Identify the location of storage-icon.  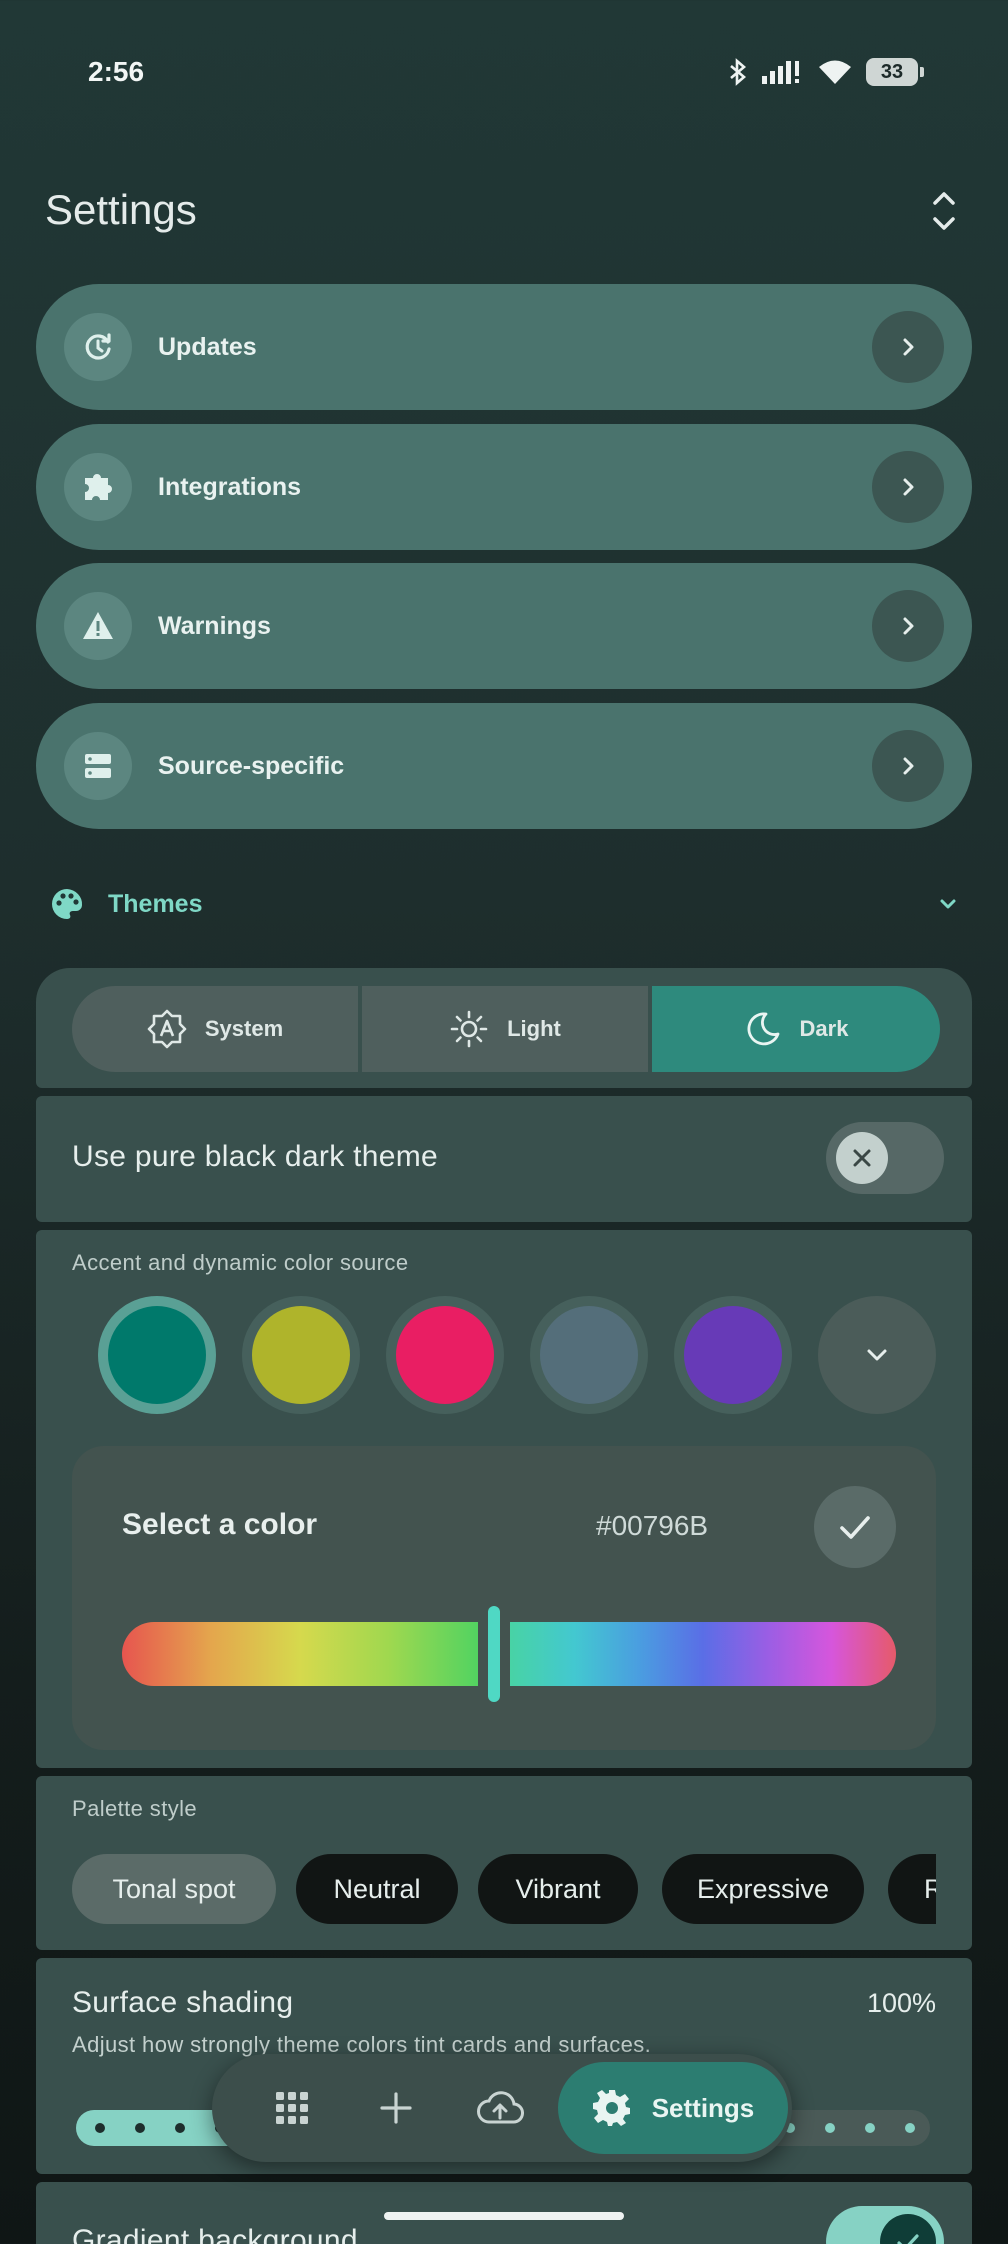
(98, 766).